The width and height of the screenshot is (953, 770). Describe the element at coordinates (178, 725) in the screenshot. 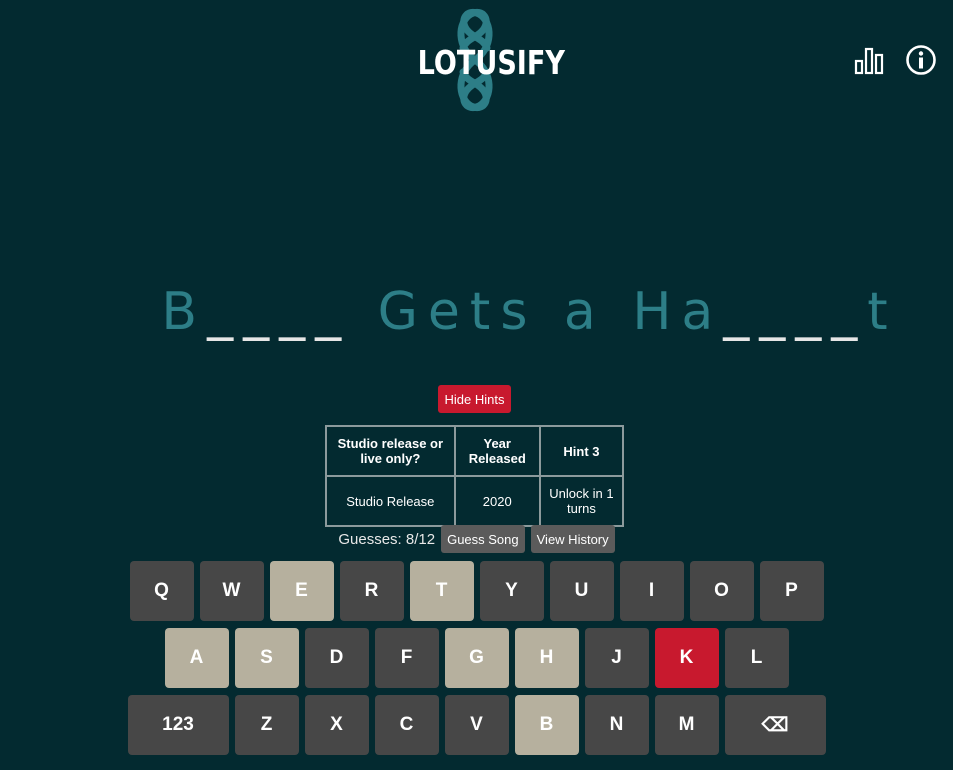

I see `numbers-key: 123` at that location.